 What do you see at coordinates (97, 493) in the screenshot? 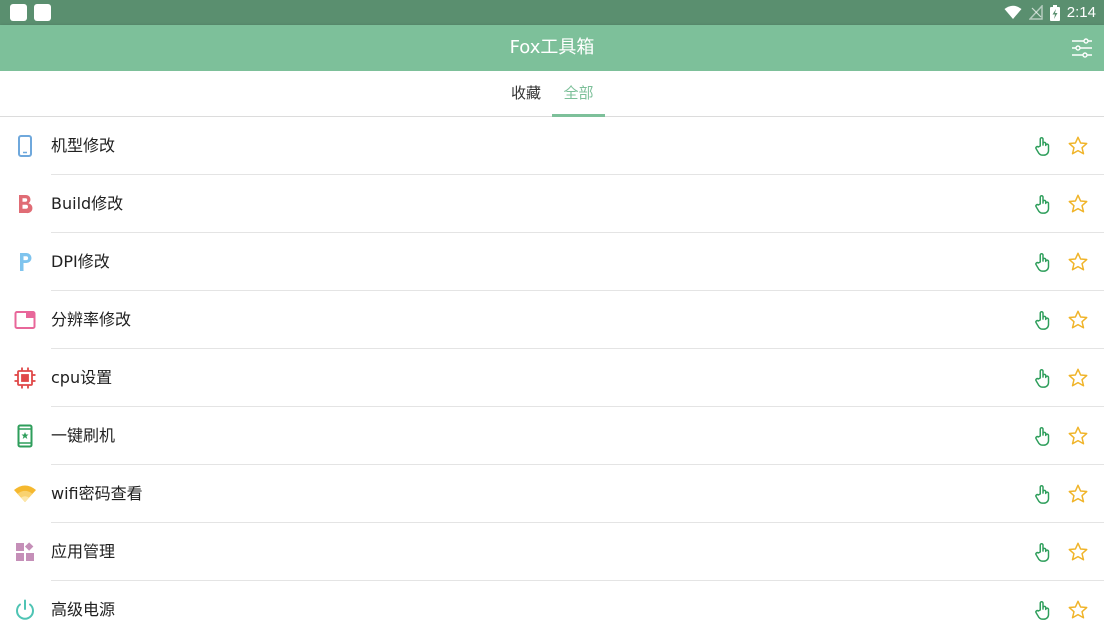
I see `tool-label: wifi密码查看` at bounding box center [97, 493].